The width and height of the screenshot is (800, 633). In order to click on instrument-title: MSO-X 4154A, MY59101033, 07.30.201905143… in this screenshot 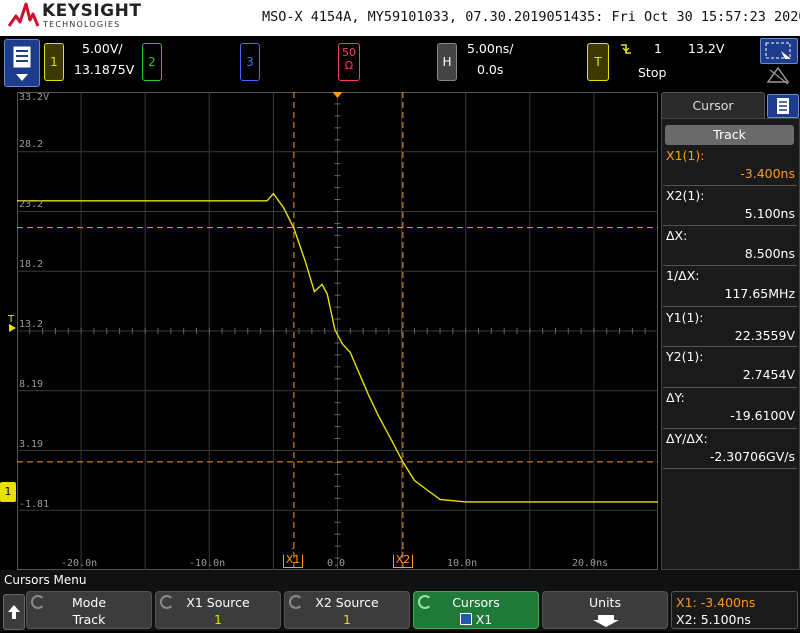, I will do `click(531, 17)`.